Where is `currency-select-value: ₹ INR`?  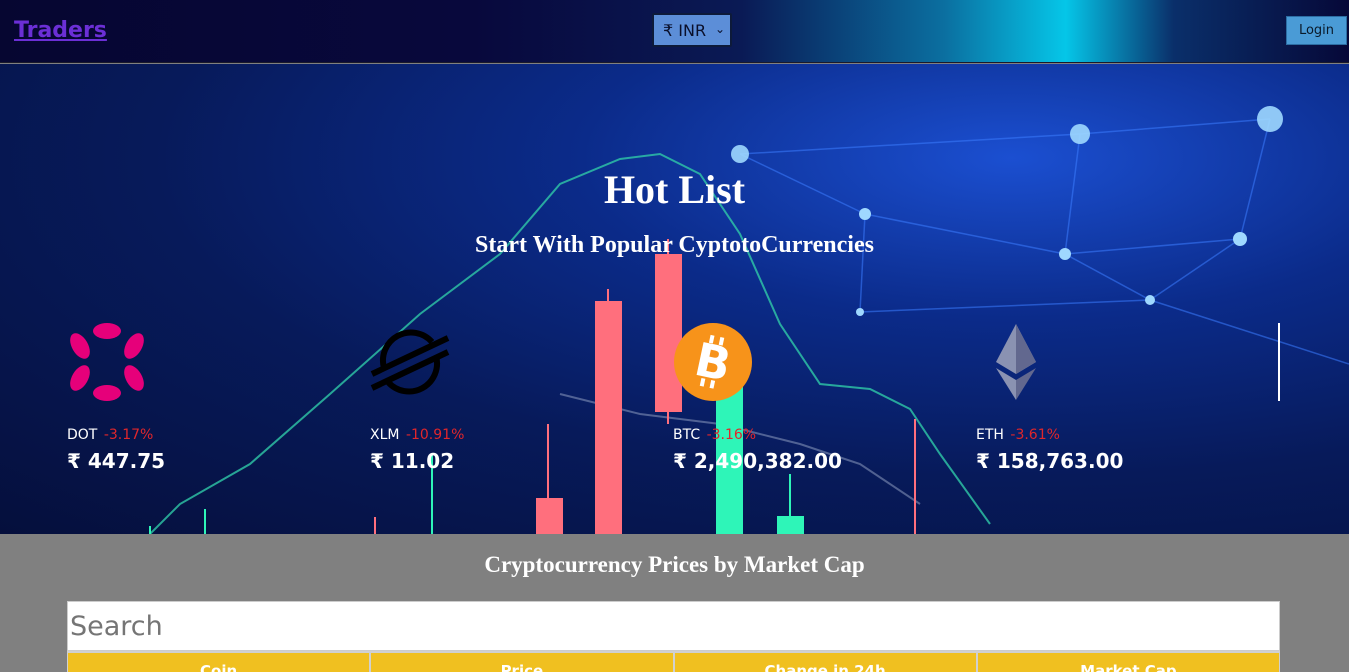 currency-select-value: ₹ INR is located at coordinates (685, 30).